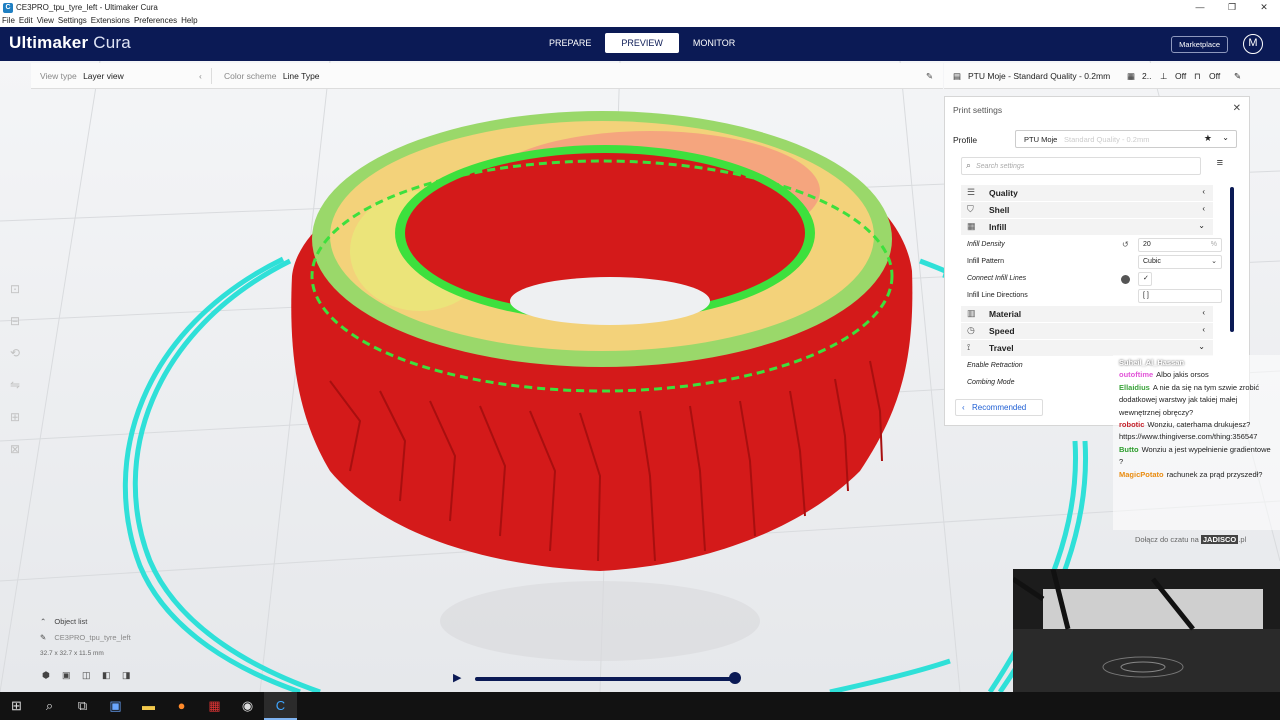 Image resolution: width=1280 pixels, height=720 pixels. What do you see at coordinates (1208, 138) in the screenshot?
I see `star-icon: ★` at bounding box center [1208, 138].